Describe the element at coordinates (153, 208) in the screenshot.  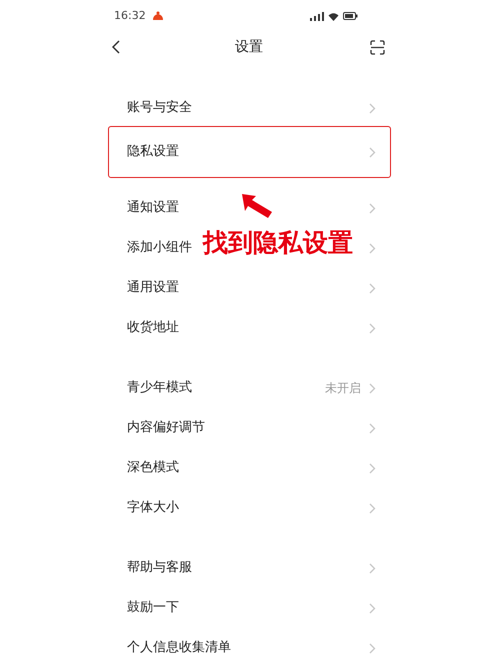
I see `row-label: 通知设置` at that location.